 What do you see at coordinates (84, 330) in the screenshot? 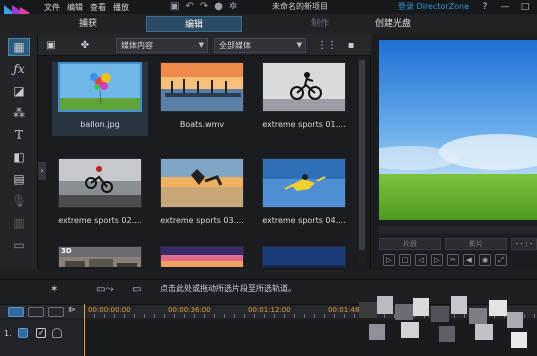
I see `playhead` at bounding box center [84, 330].